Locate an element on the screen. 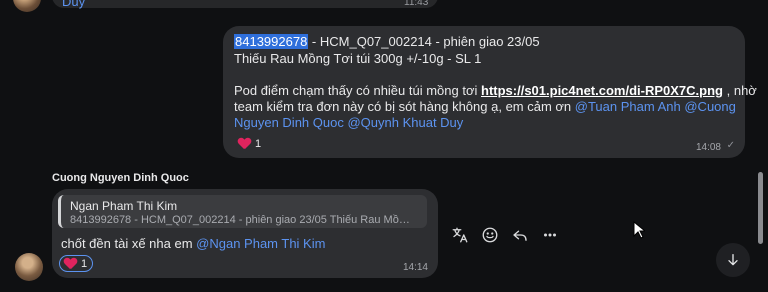 Image resolution: width=768 pixels, height=292 pixels. mention-link: @Tuan Pham Anh is located at coordinates (628, 106).